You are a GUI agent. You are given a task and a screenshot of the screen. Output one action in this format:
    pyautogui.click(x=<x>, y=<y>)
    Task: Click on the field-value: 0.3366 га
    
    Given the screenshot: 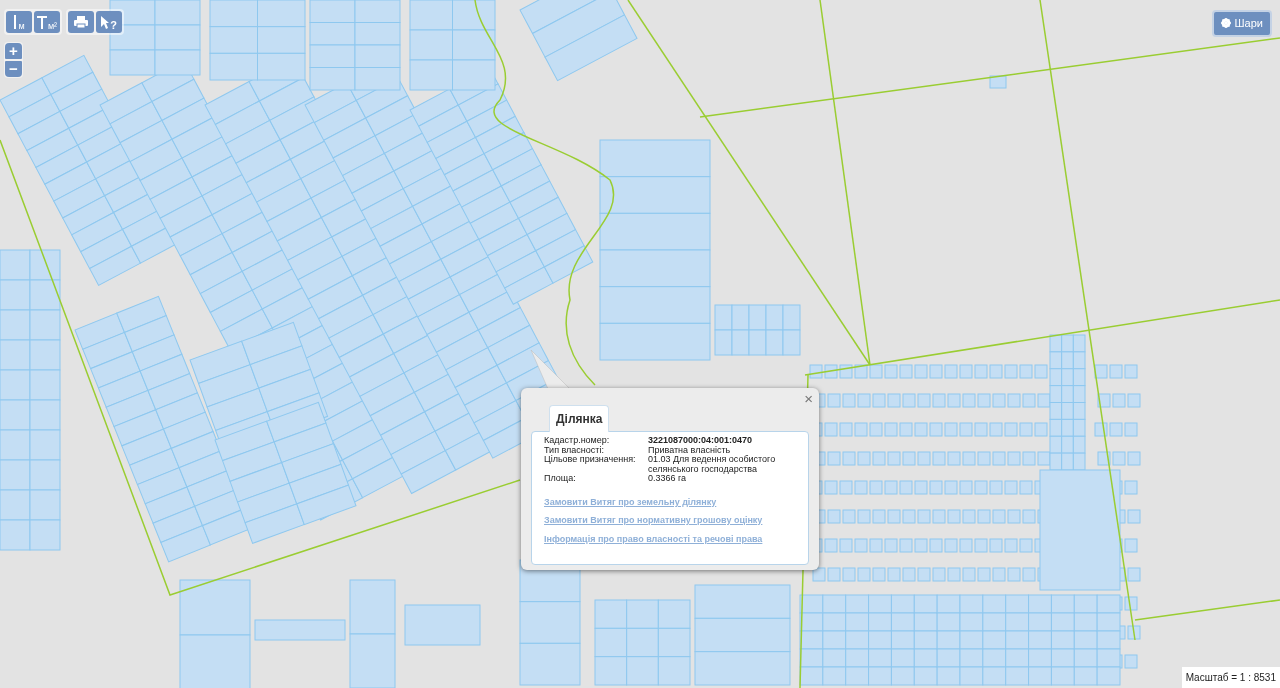 What is the action you would take?
    pyautogui.click(x=668, y=479)
    